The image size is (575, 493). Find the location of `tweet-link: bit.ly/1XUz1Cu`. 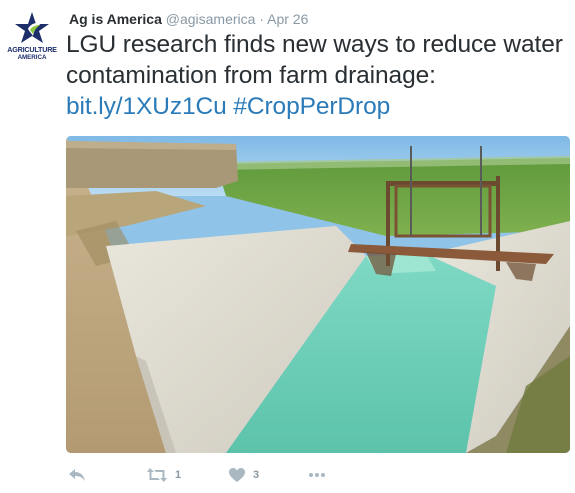

tweet-link: bit.ly/1XUz1Cu is located at coordinates (146, 106).